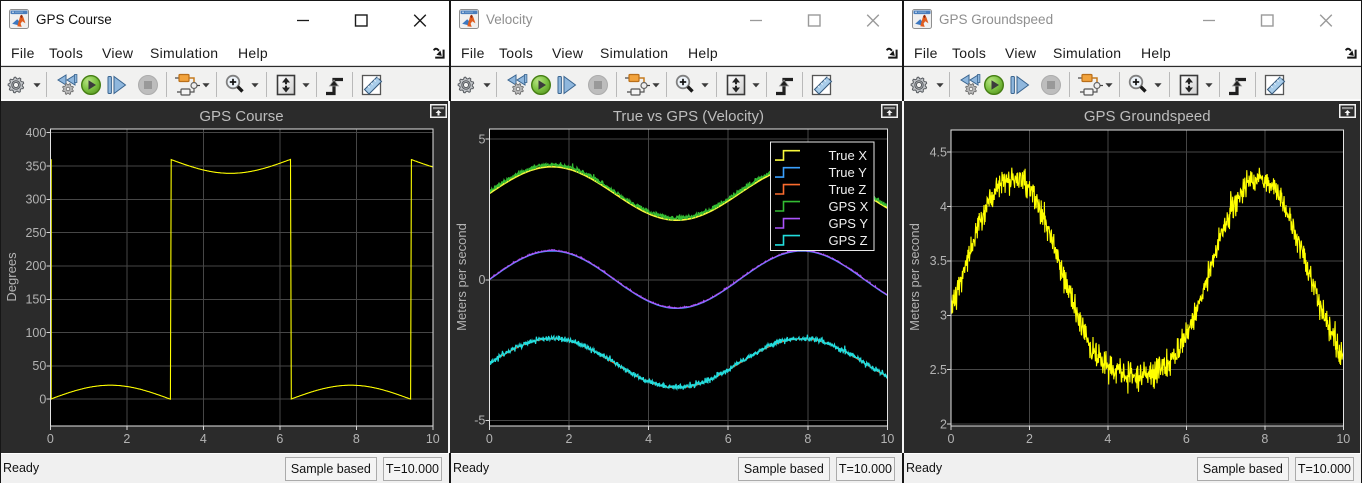 The width and height of the screenshot is (1362, 483). Describe the element at coordinates (35, 200) in the screenshot. I see `svg-text: 300` at that location.